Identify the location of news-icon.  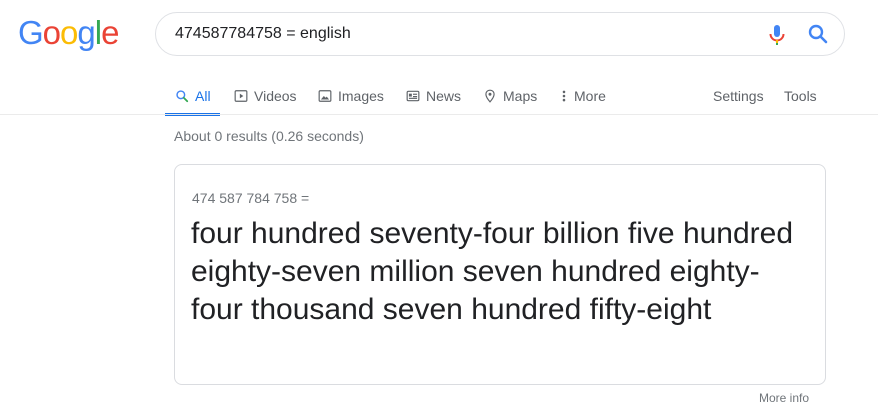
(413, 96).